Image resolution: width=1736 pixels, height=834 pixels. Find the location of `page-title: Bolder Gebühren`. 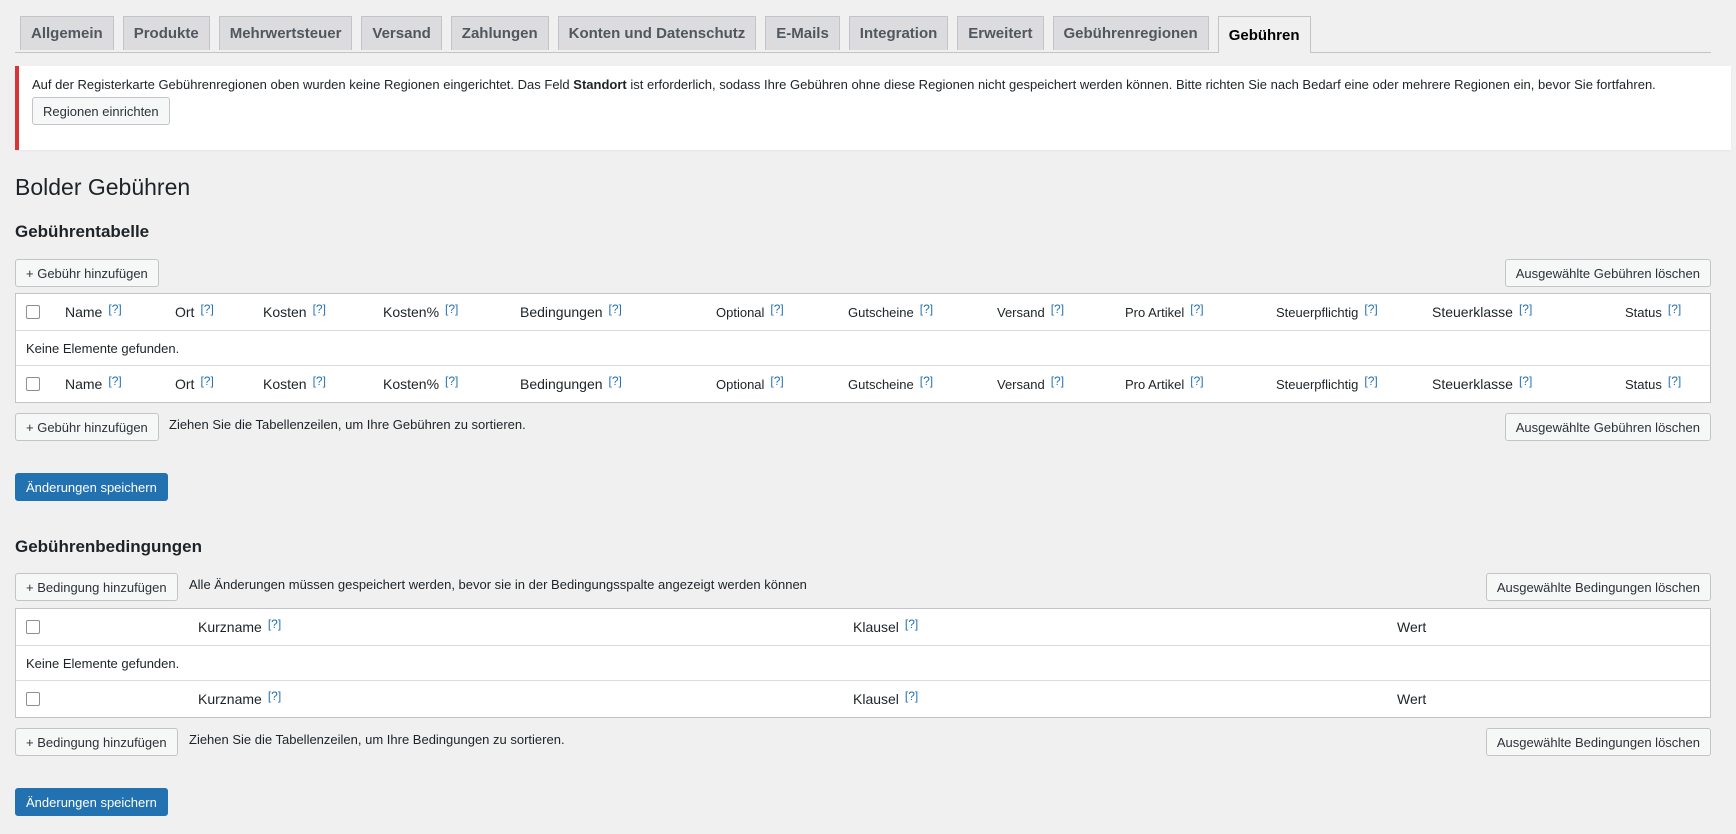

page-title: Bolder Gebühren is located at coordinates (103, 187).